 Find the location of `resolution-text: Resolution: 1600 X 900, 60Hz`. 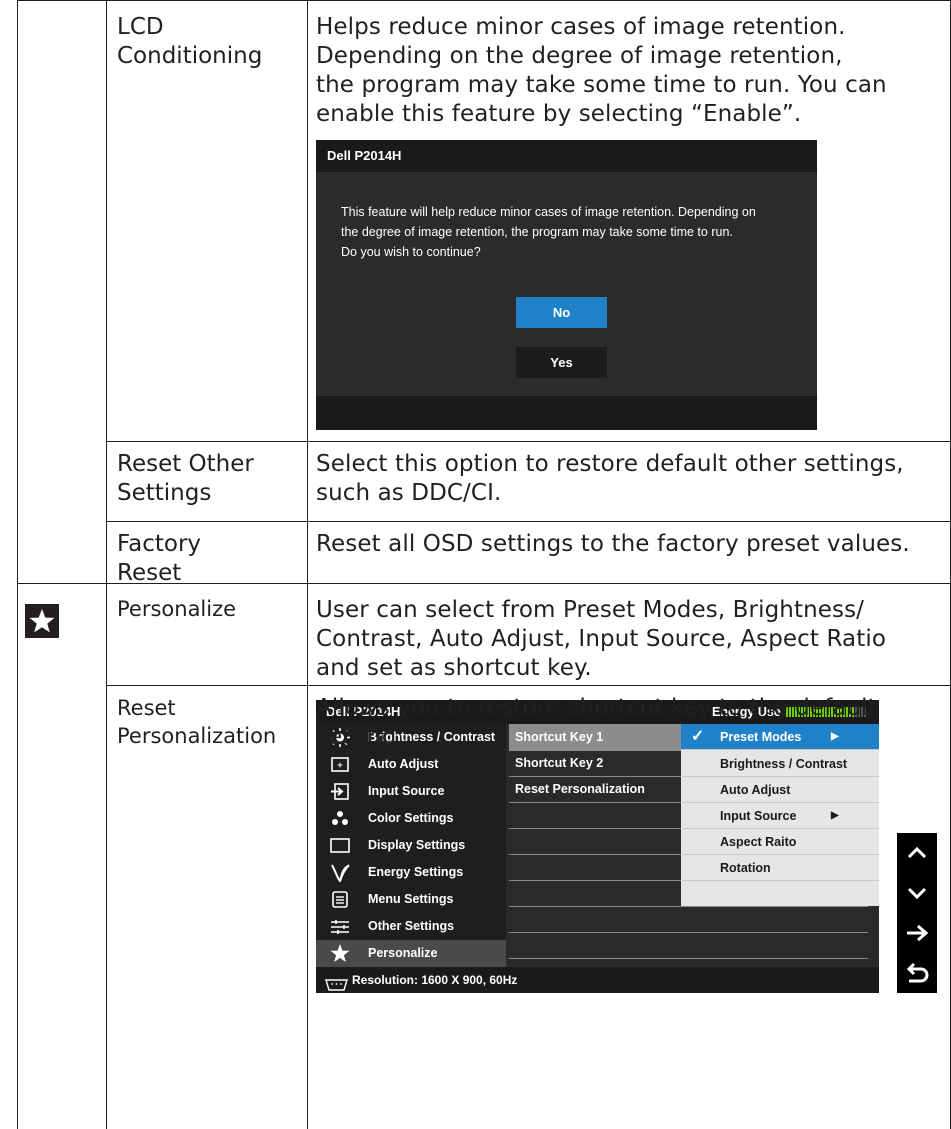

resolution-text: Resolution: 1600 X 900, 60Hz is located at coordinates (435, 980).